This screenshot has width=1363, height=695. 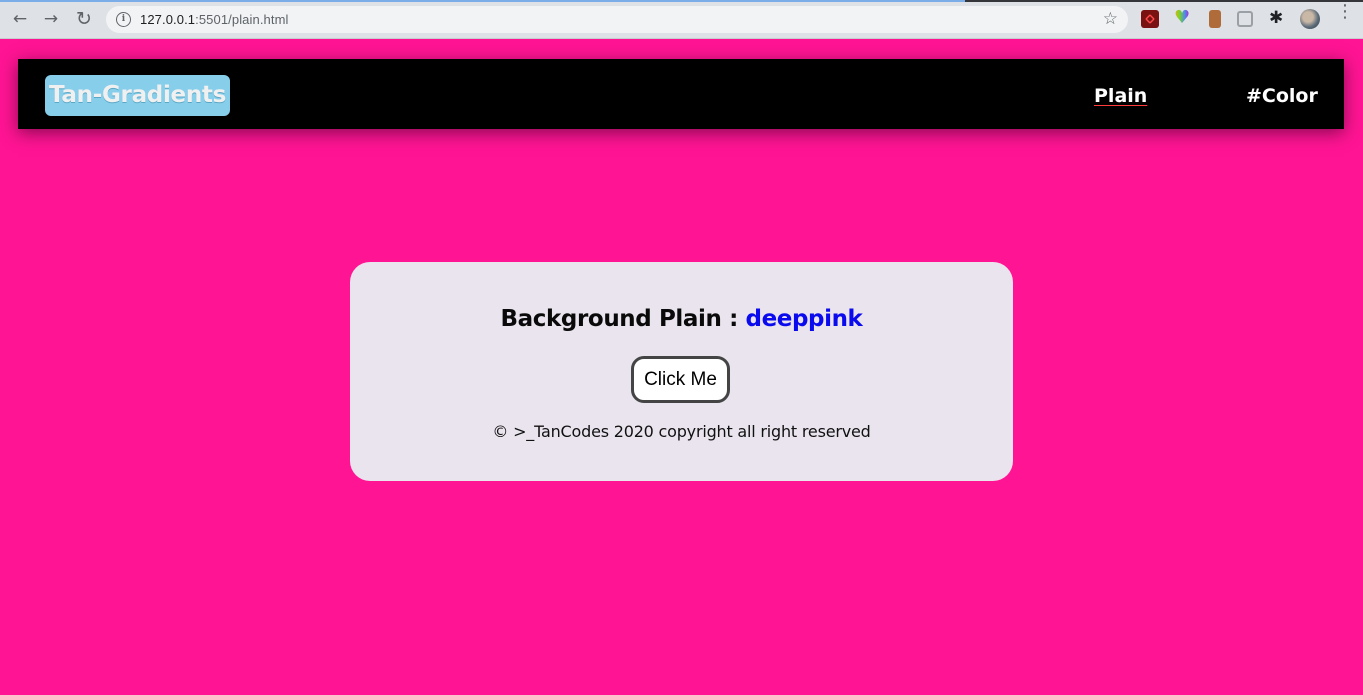 What do you see at coordinates (623, 319) in the screenshot?
I see `title-prefix: Background Plain :` at bounding box center [623, 319].